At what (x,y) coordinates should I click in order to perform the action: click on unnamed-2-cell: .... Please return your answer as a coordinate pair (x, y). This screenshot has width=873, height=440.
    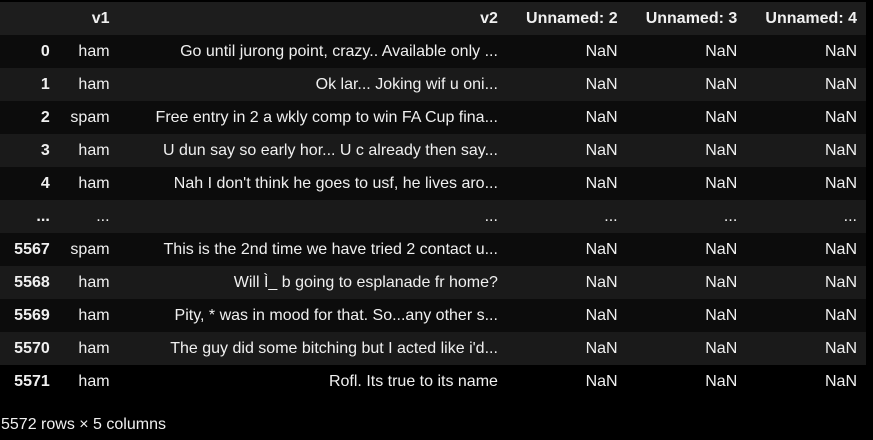
    Looking at the image, I should click on (611, 216).